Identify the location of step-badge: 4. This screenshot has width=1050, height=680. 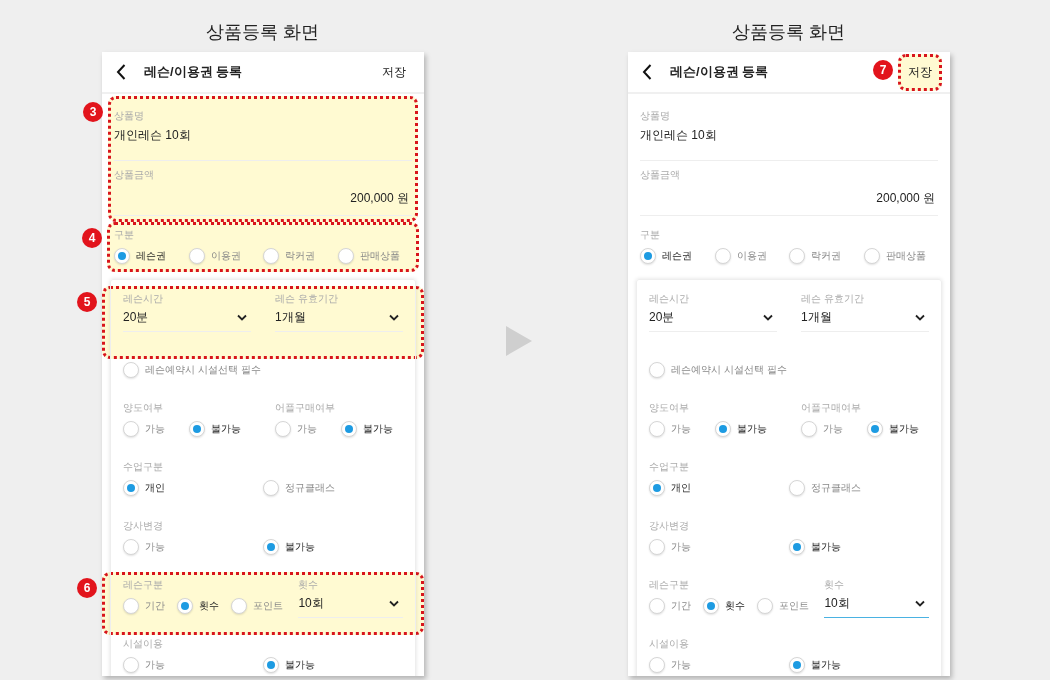
(92, 238).